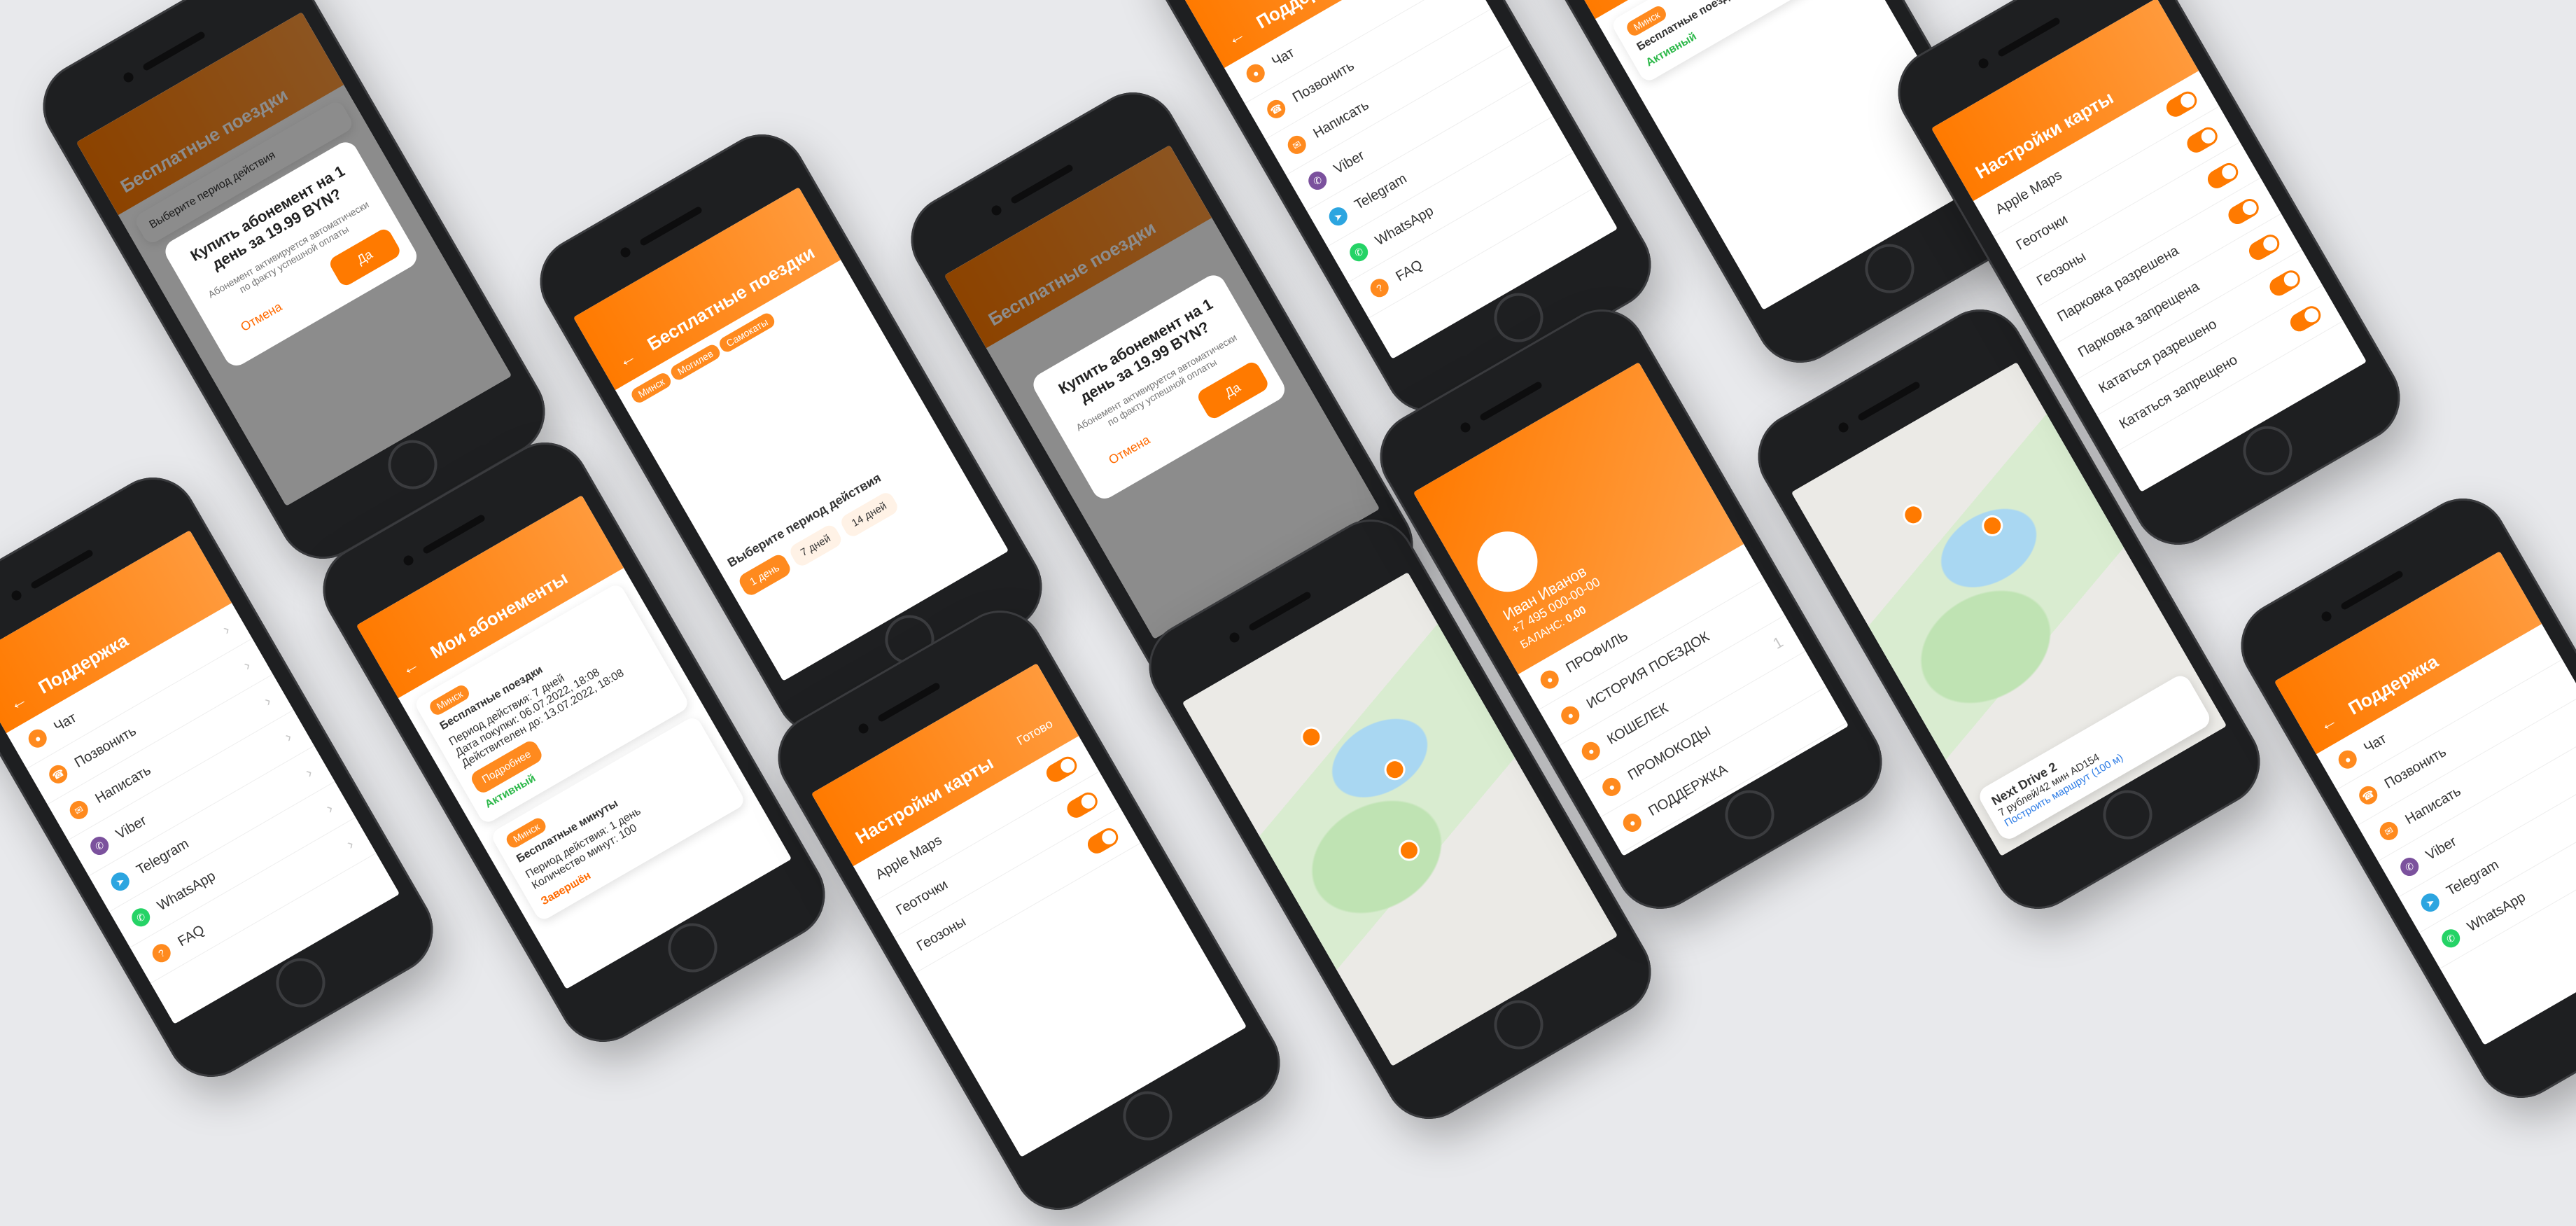  Describe the element at coordinates (1778, 643) in the screenshot. I see `notification-badge: 1` at that location.